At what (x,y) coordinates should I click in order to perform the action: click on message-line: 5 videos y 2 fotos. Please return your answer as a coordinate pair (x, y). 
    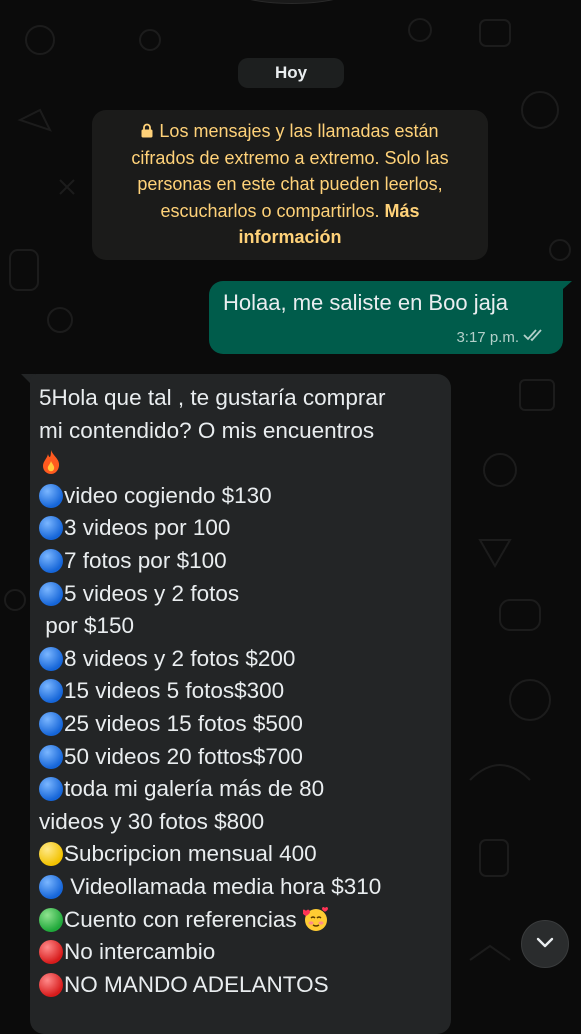
    Looking at the image, I should click on (240, 594).